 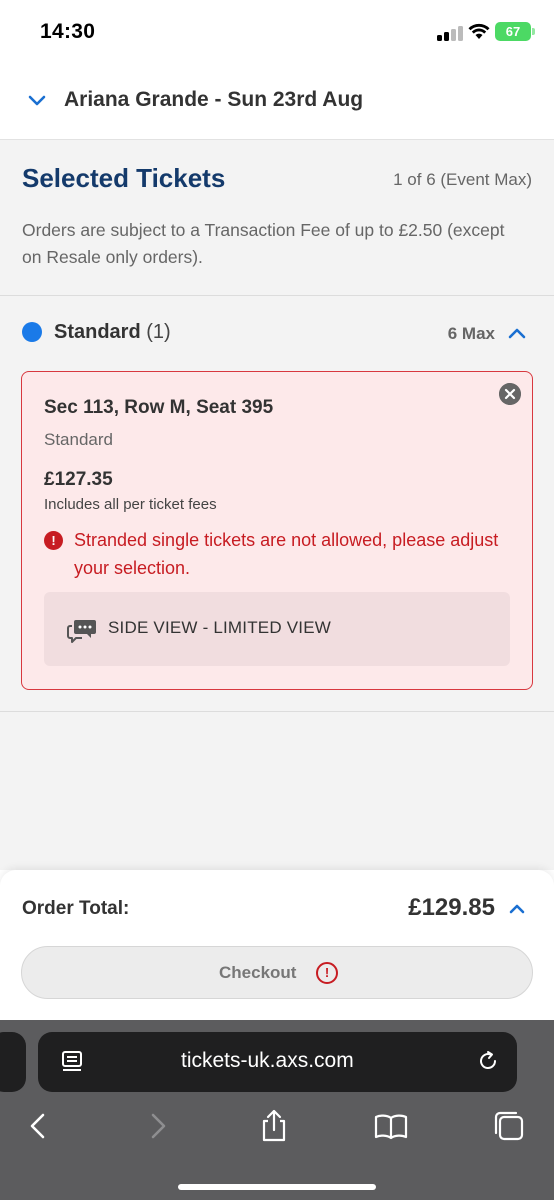 I want to click on speech-bubble-icon, so click(x=81, y=631).